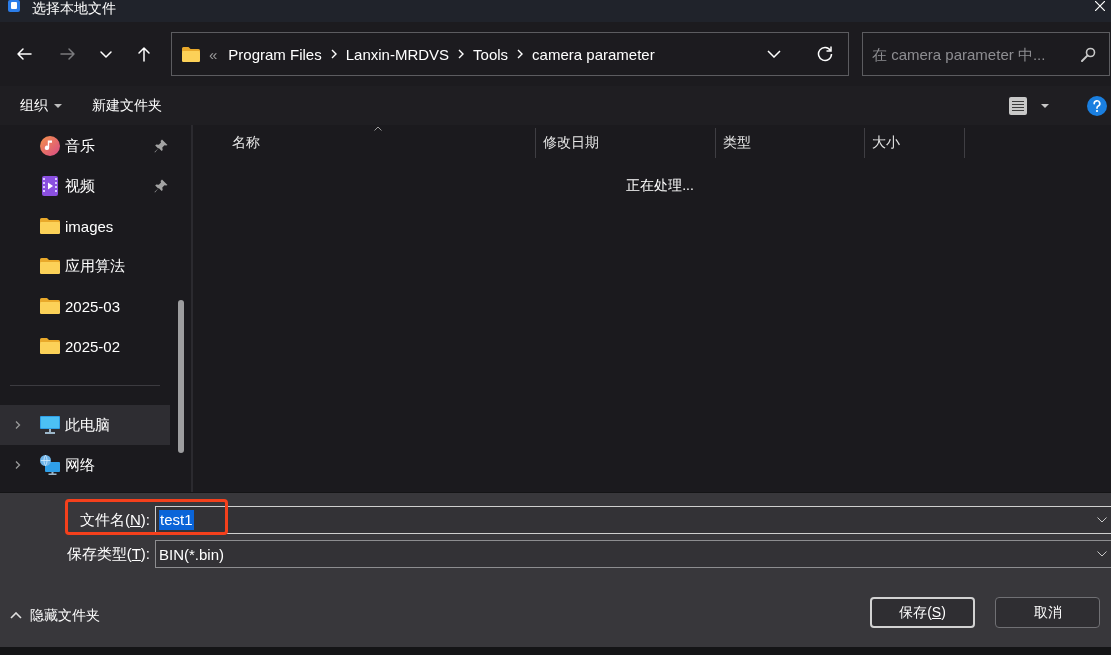  Describe the element at coordinates (181, 376) in the screenshot. I see `scrollbar-thumb` at that location.